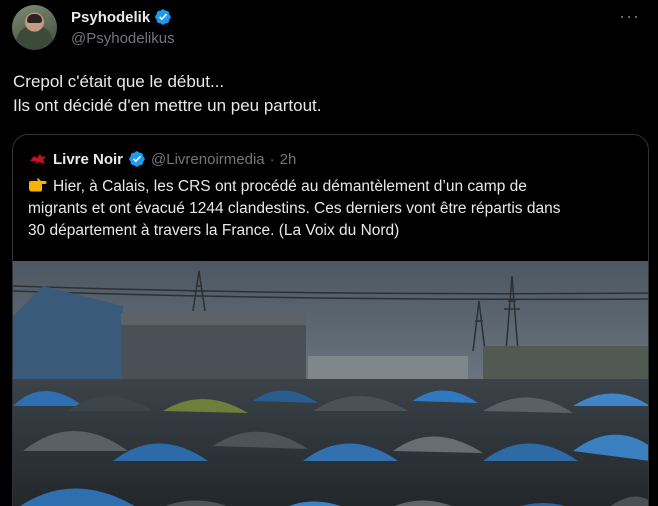 This screenshot has height=506, width=658. What do you see at coordinates (110, 17) in the screenshot?
I see `author-display-name: Psyhodelik` at bounding box center [110, 17].